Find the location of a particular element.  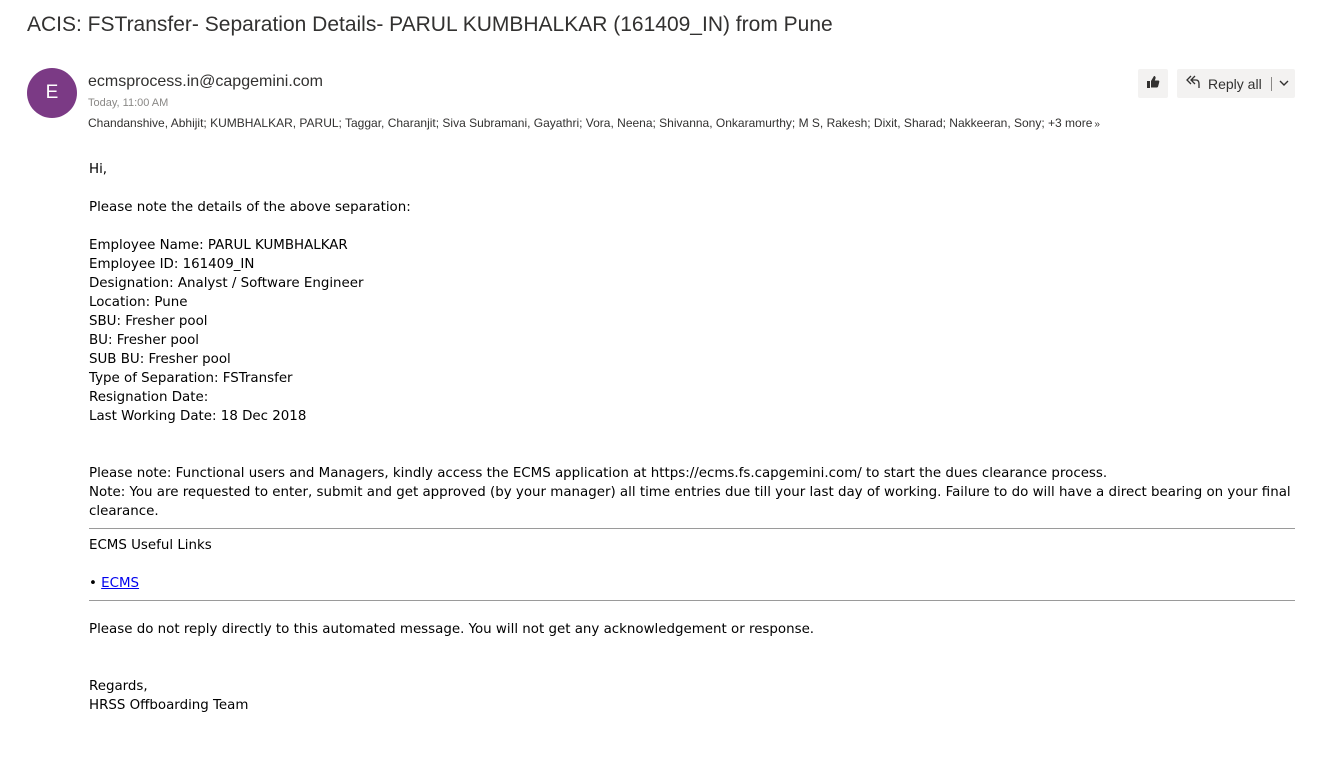

signature-team: HRSS Offboarding Team is located at coordinates (169, 705).